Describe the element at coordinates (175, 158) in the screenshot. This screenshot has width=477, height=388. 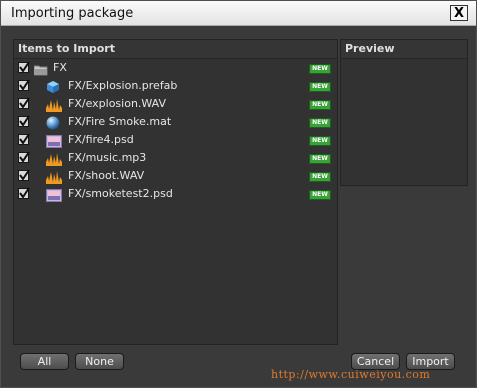
I see `file-row: FX/music.mp3 NEW` at that location.